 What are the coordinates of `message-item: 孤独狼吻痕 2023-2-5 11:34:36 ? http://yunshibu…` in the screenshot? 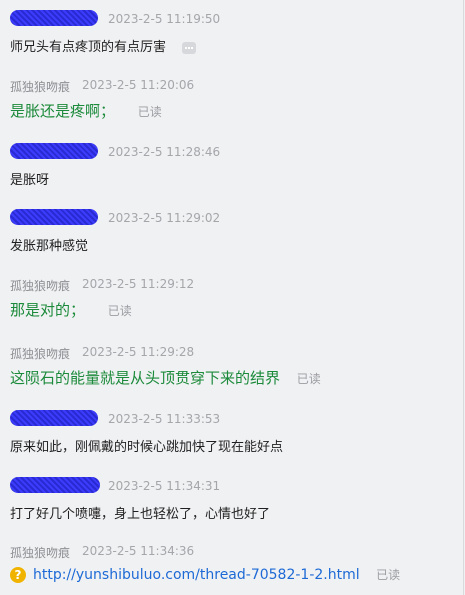 It's located at (236, 562).